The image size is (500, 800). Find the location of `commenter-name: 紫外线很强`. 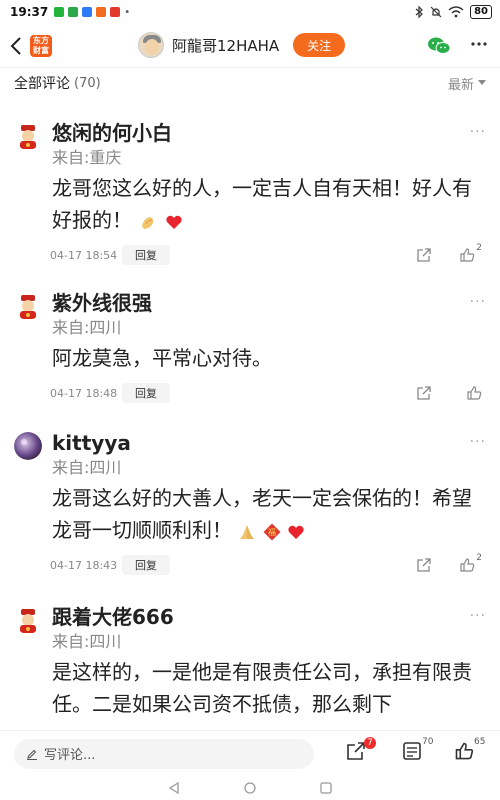

commenter-name: 紫外线很强 is located at coordinates (268, 292).